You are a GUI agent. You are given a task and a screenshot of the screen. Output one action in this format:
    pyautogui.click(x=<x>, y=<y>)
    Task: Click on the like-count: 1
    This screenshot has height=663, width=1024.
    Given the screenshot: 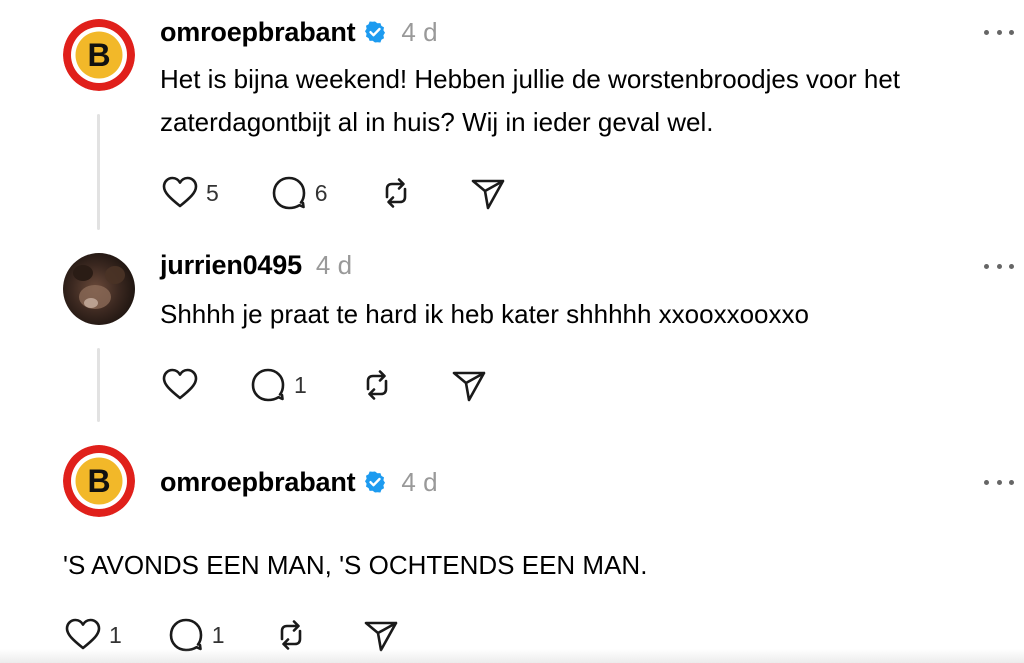 What is the action you would take?
    pyautogui.click(x=115, y=634)
    